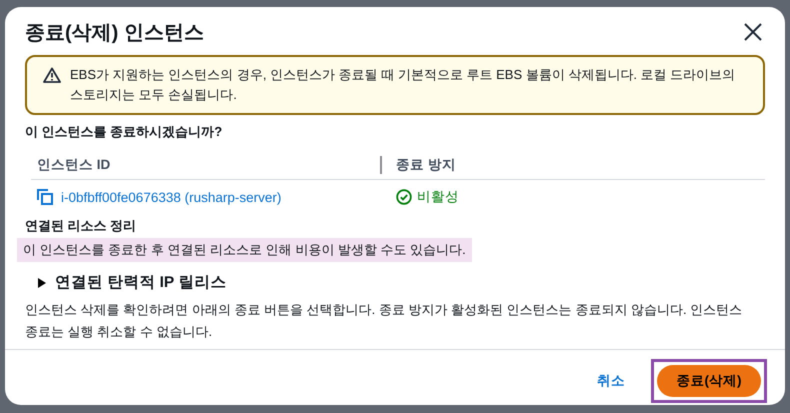 The height and width of the screenshot is (413, 790). I want to click on description-text: 인스턴스 삭제를 확인하려면 아래의 종료 버튼을 선택합니다. 종료 방지가 활성화된 인스턴스는 종료되지 않습니다. 인스턴스 종료는 실행 취소할 수 없습니다., so click(384, 321).